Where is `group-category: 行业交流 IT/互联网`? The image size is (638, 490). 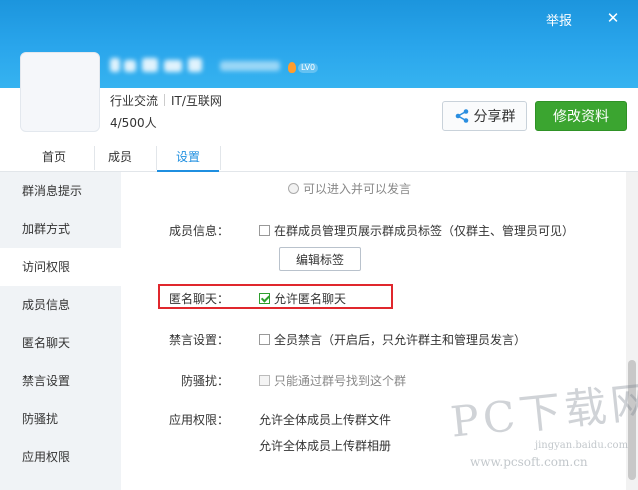
group-category: 行业交流 IT/互联网 is located at coordinates (166, 100).